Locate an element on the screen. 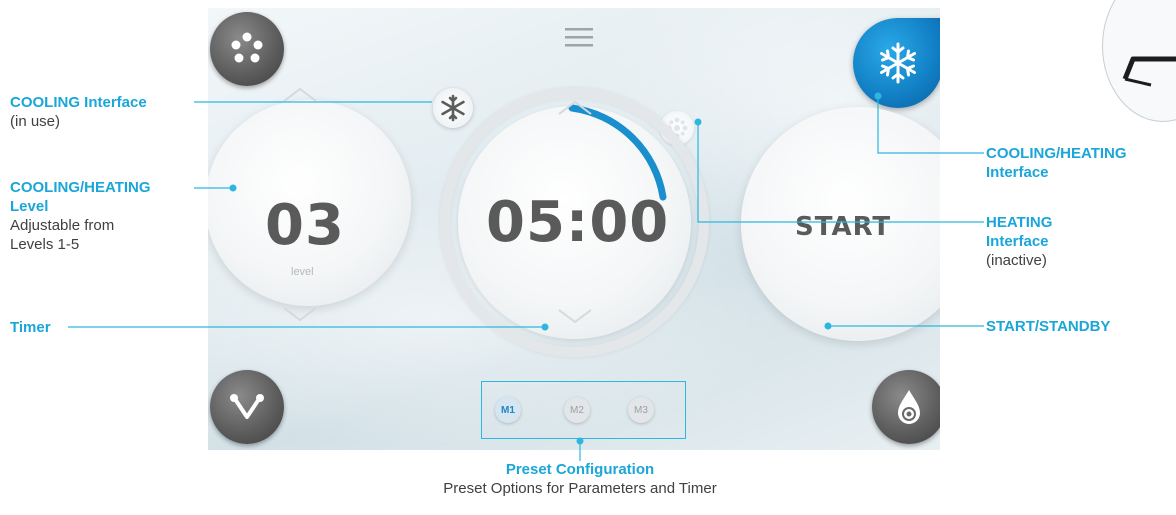 The width and height of the screenshot is (1176, 515). heating-annotation-title-1: HEATING is located at coordinates (1019, 222).